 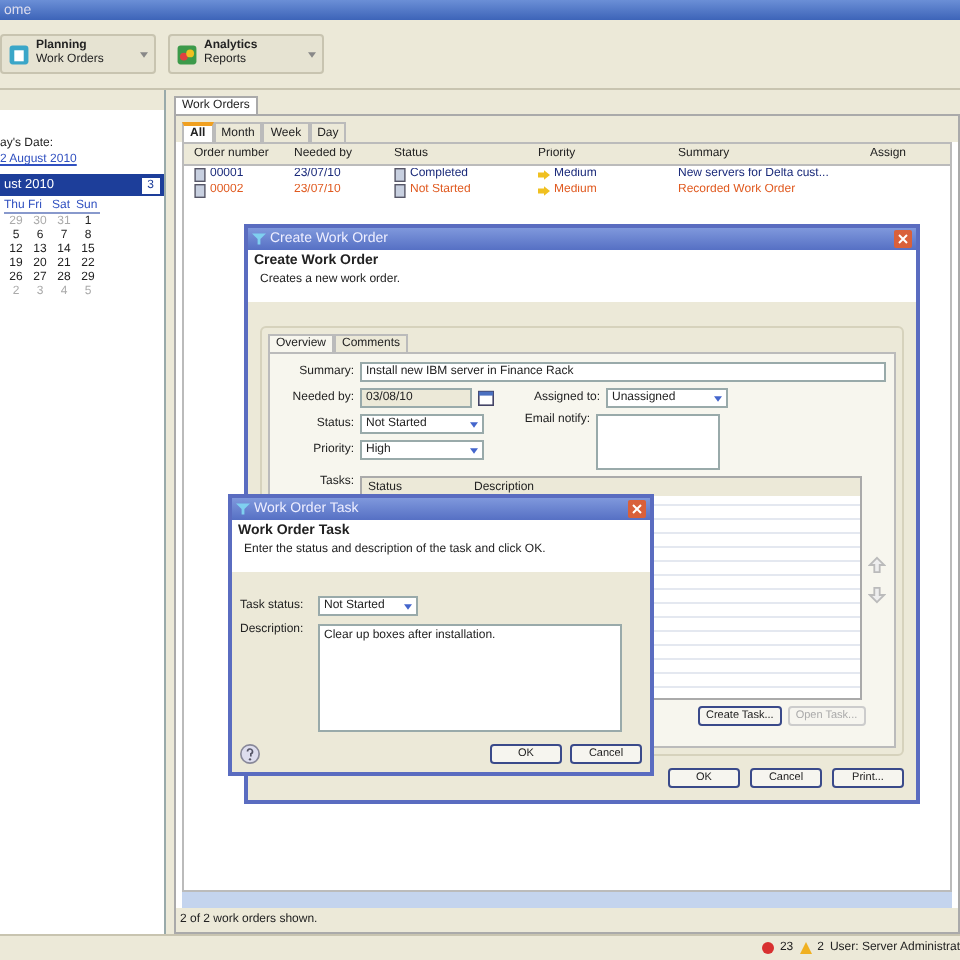 I want to click on chart-icon, so click(x=187, y=54).